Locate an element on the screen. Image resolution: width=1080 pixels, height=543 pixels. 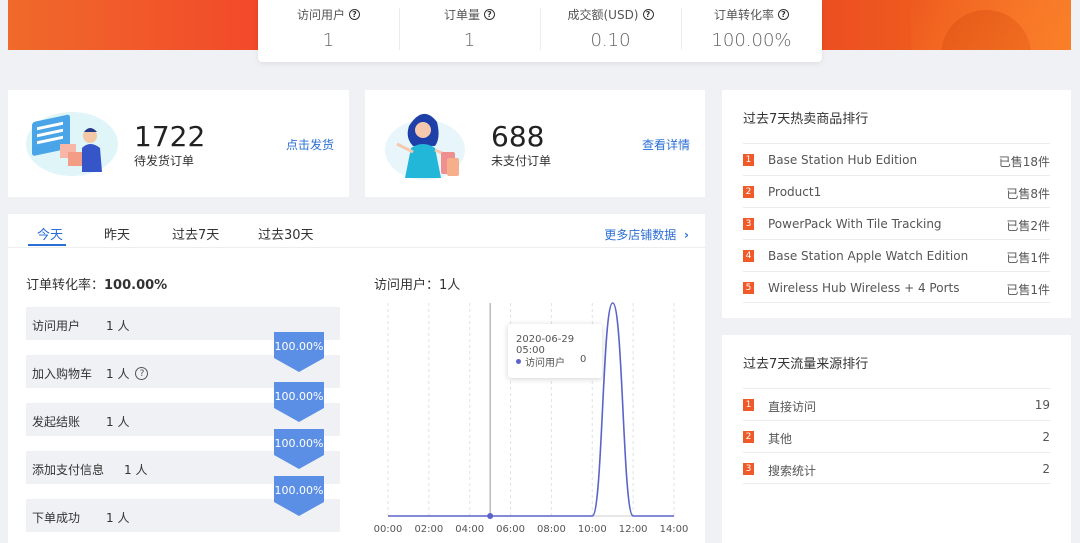
traffic-source-name: 其他 is located at coordinates (780, 439).